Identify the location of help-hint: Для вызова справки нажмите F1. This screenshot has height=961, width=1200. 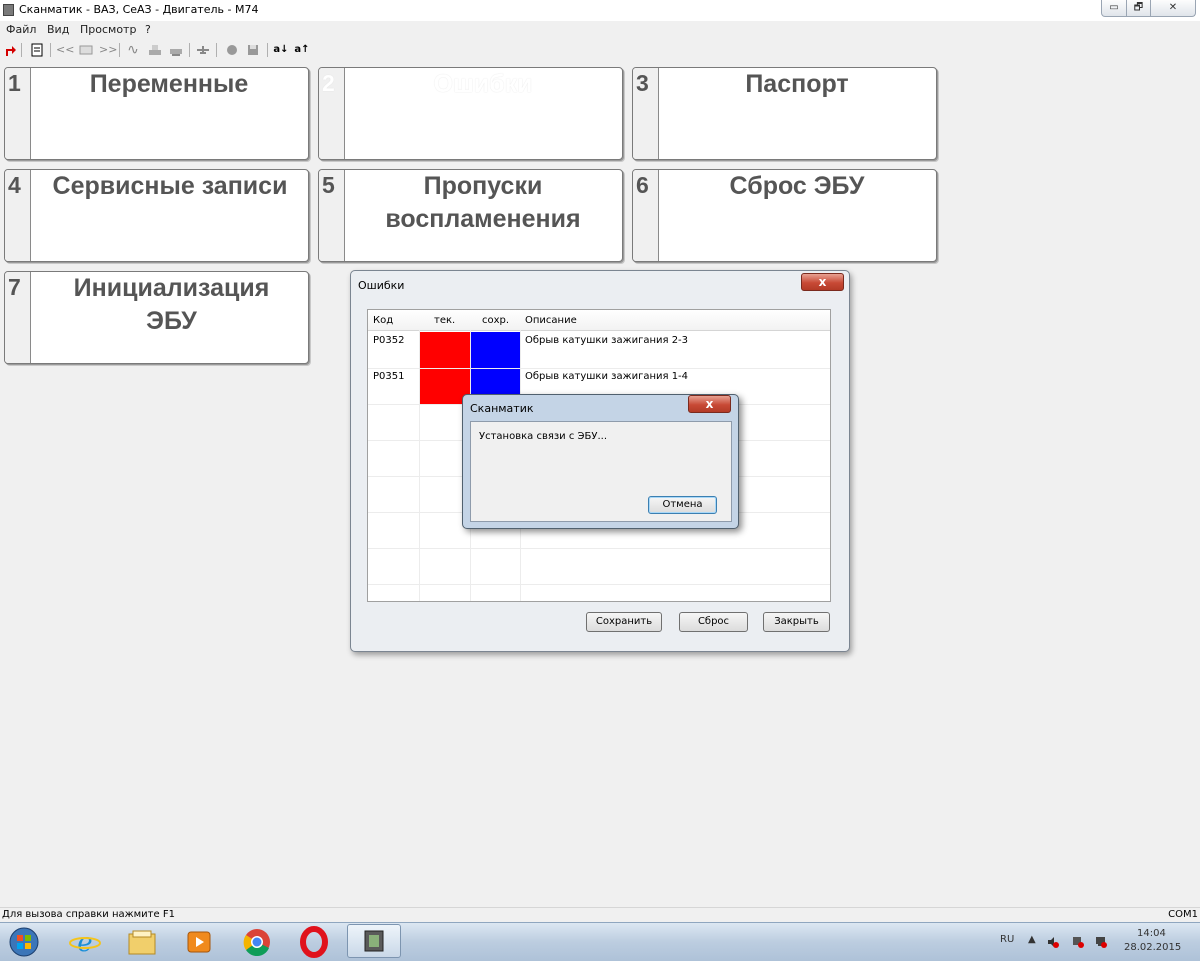
(88, 914).